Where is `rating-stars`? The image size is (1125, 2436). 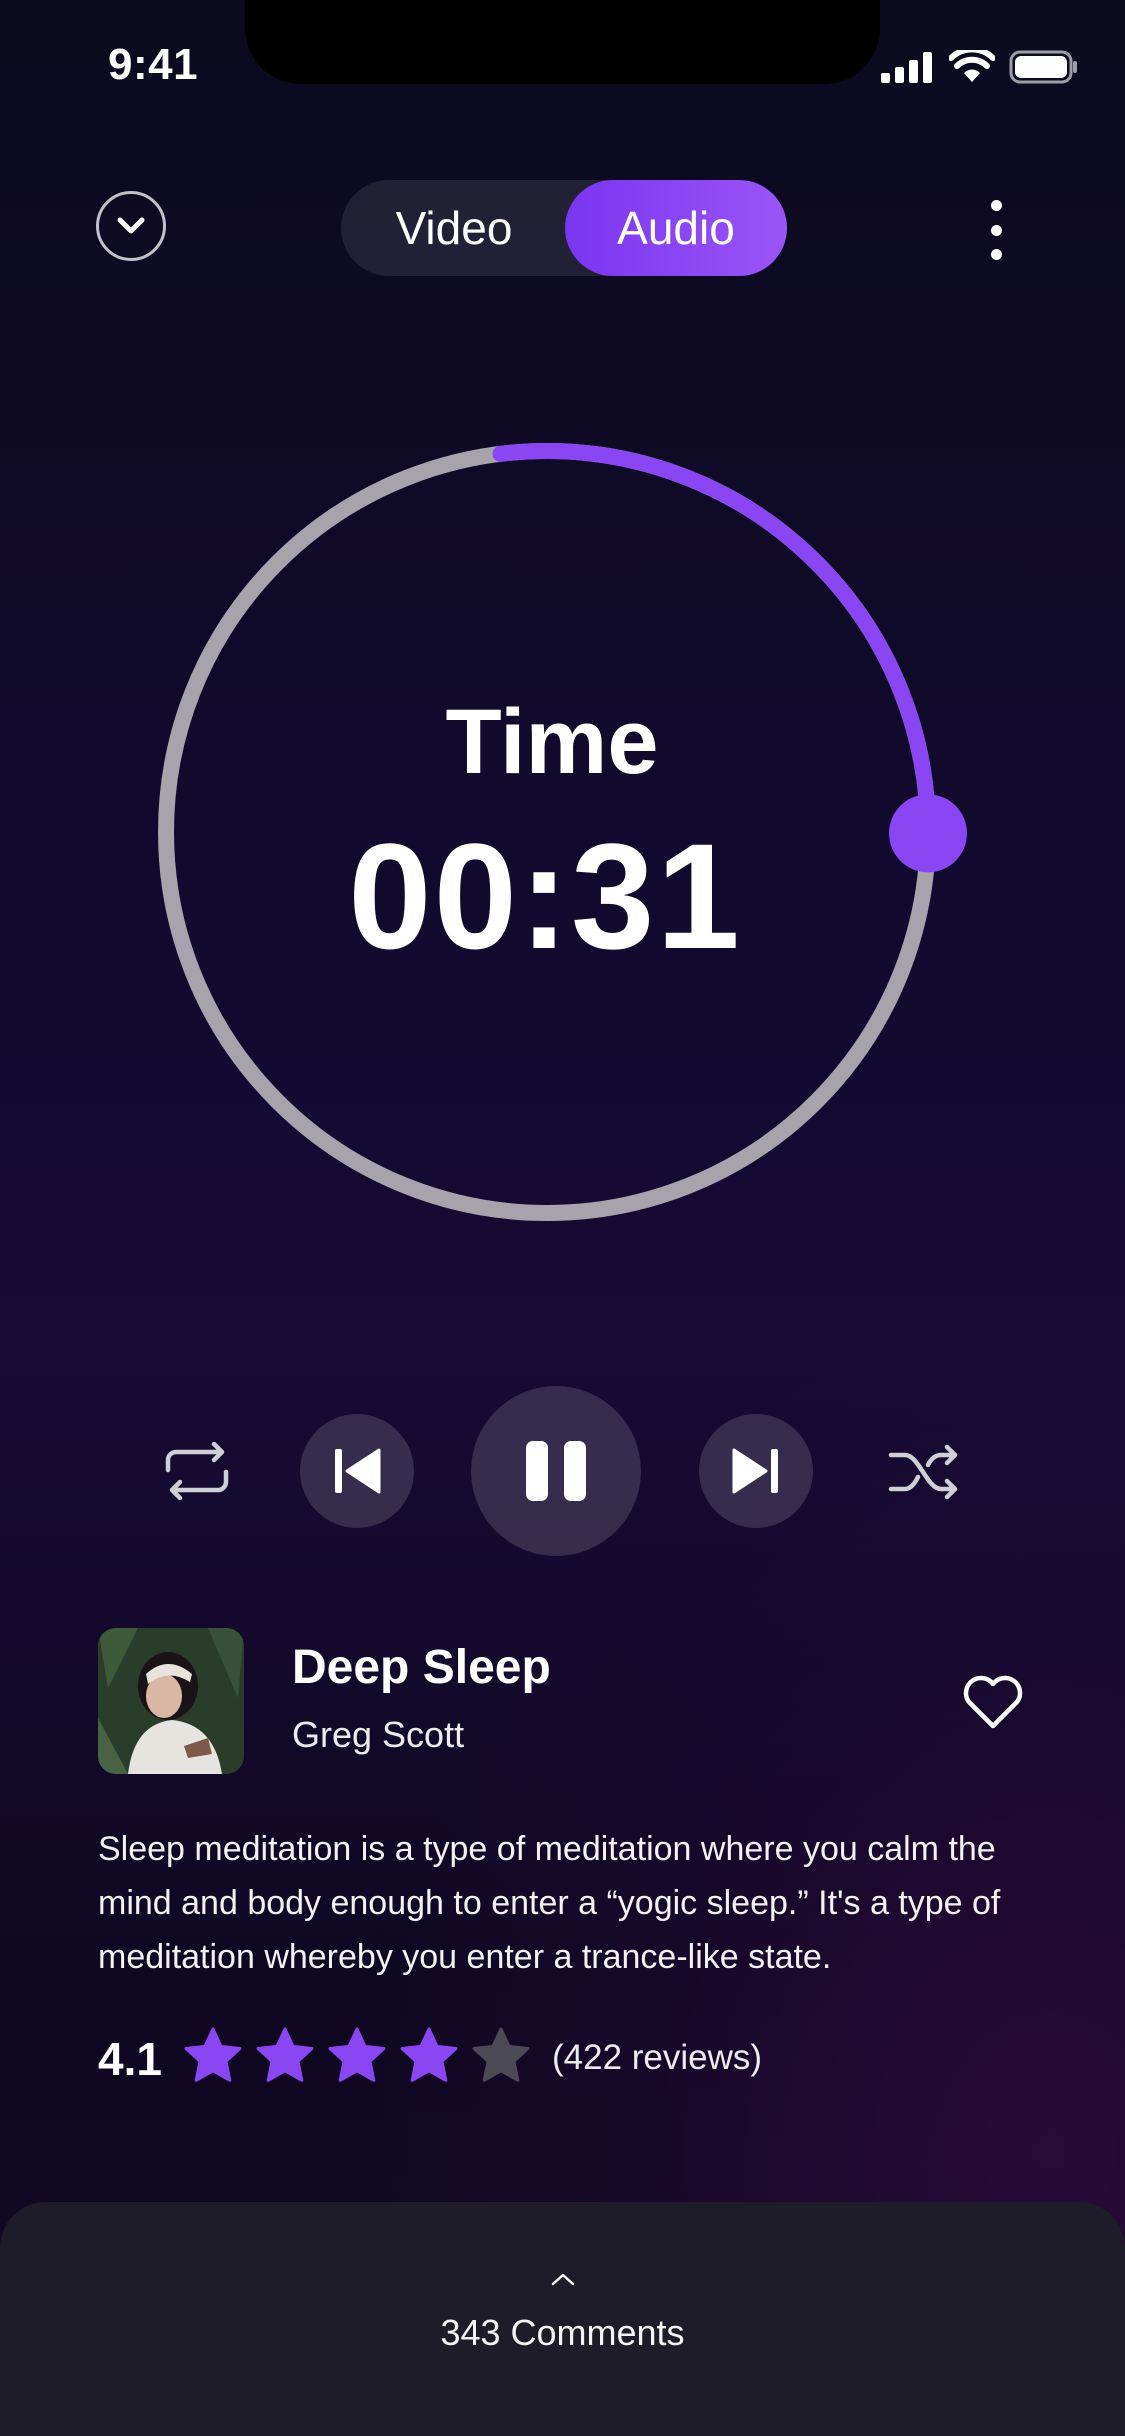
rating-stars is located at coordinates (357, 2056).